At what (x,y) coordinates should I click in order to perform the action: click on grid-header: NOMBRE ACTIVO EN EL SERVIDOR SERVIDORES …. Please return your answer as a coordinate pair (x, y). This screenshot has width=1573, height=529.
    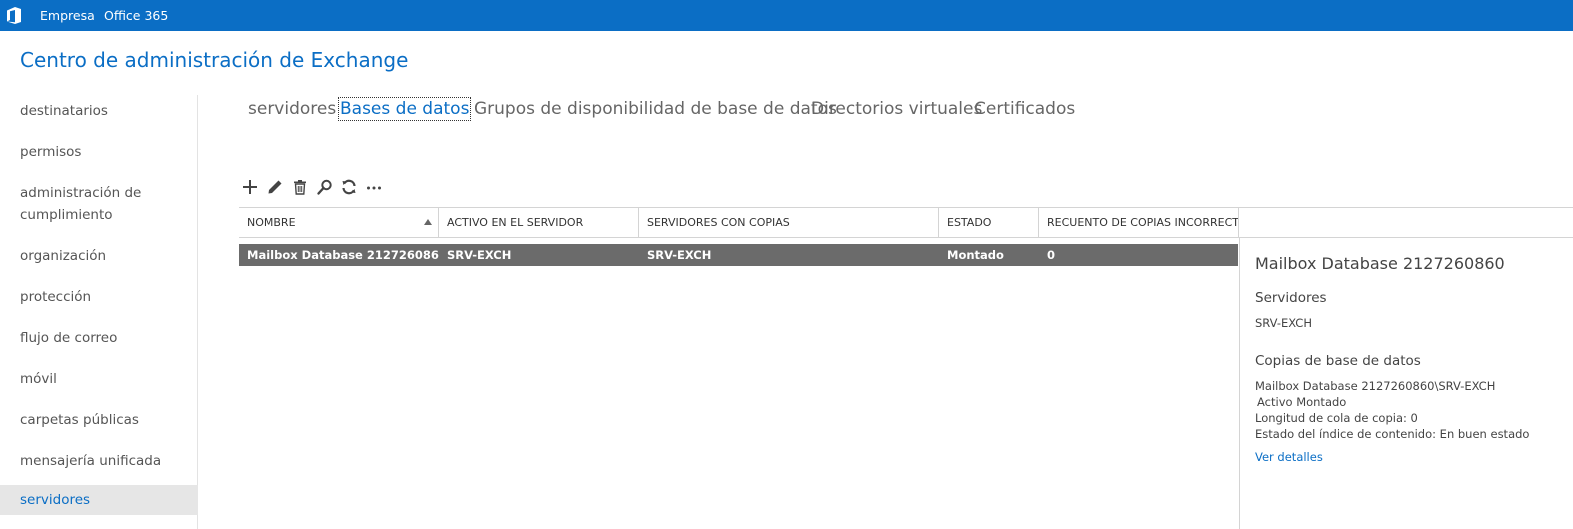
    Looking at the image, I should click on (906, 222).